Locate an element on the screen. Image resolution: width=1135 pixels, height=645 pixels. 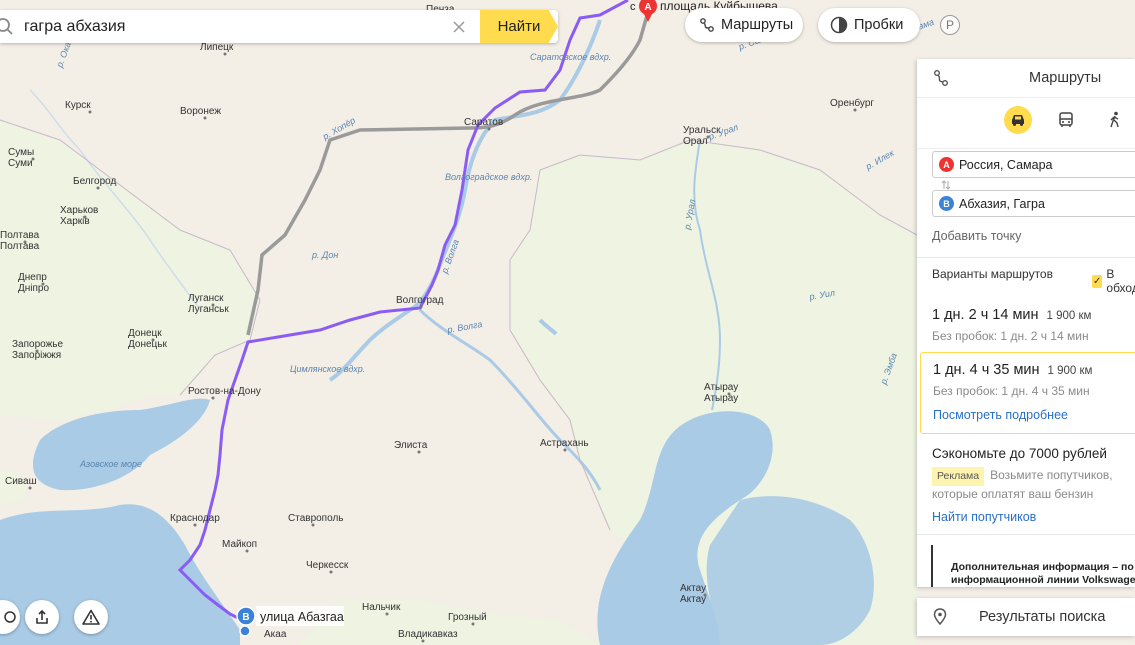
city-label: Ростов-на-Дону is located at coordinates (224, 391).